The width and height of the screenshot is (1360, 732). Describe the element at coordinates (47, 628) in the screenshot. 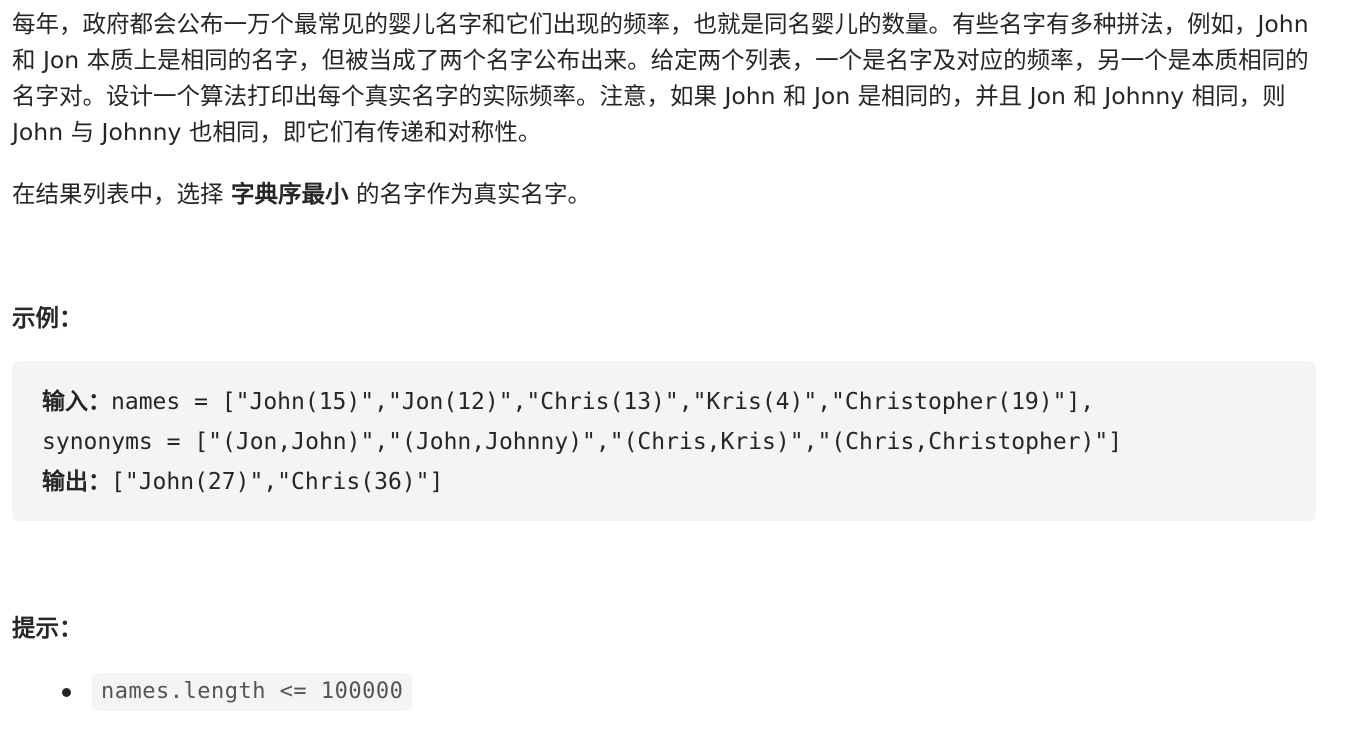

I see `hints-title: 提示：` at that location.